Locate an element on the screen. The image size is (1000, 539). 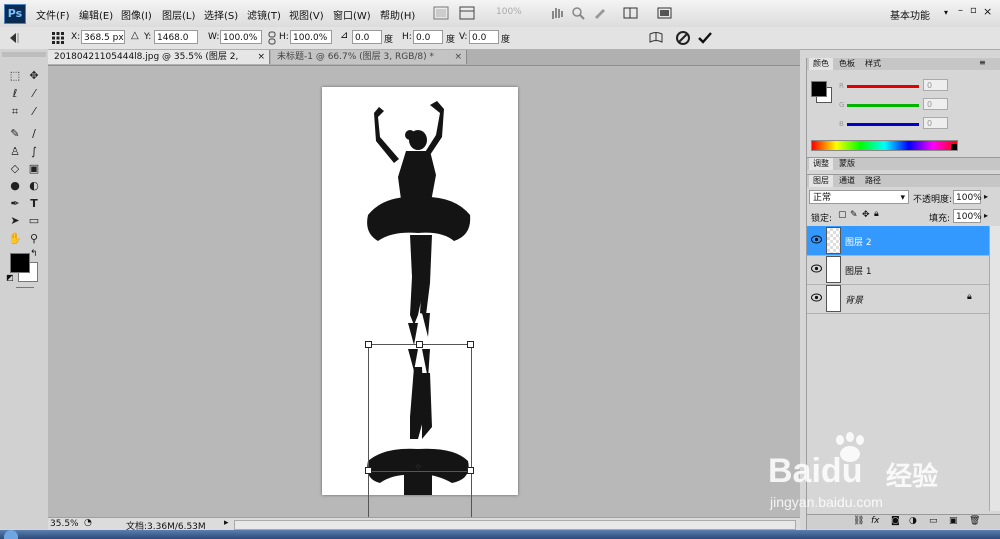
menu-window: 窗口(W) is located at coordinates (352, 14).